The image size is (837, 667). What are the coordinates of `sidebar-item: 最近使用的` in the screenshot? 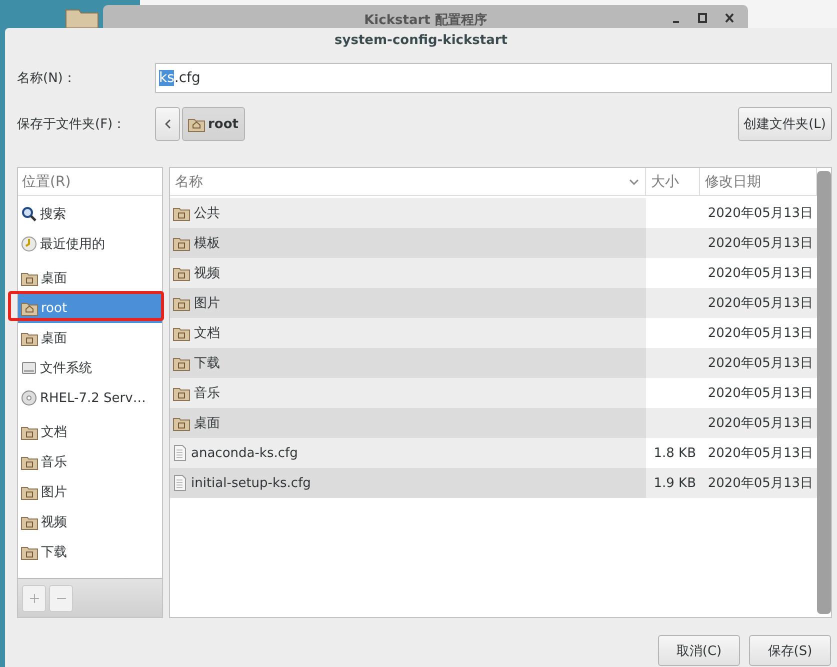 It's located at (90, 244).